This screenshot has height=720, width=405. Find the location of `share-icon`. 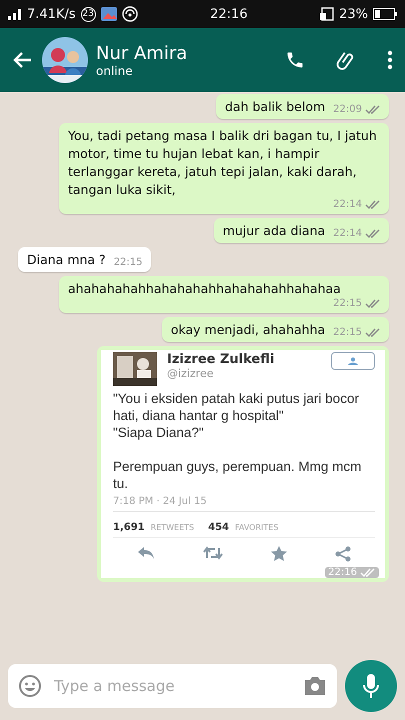

share-icon is located at coordinates (343, 554).